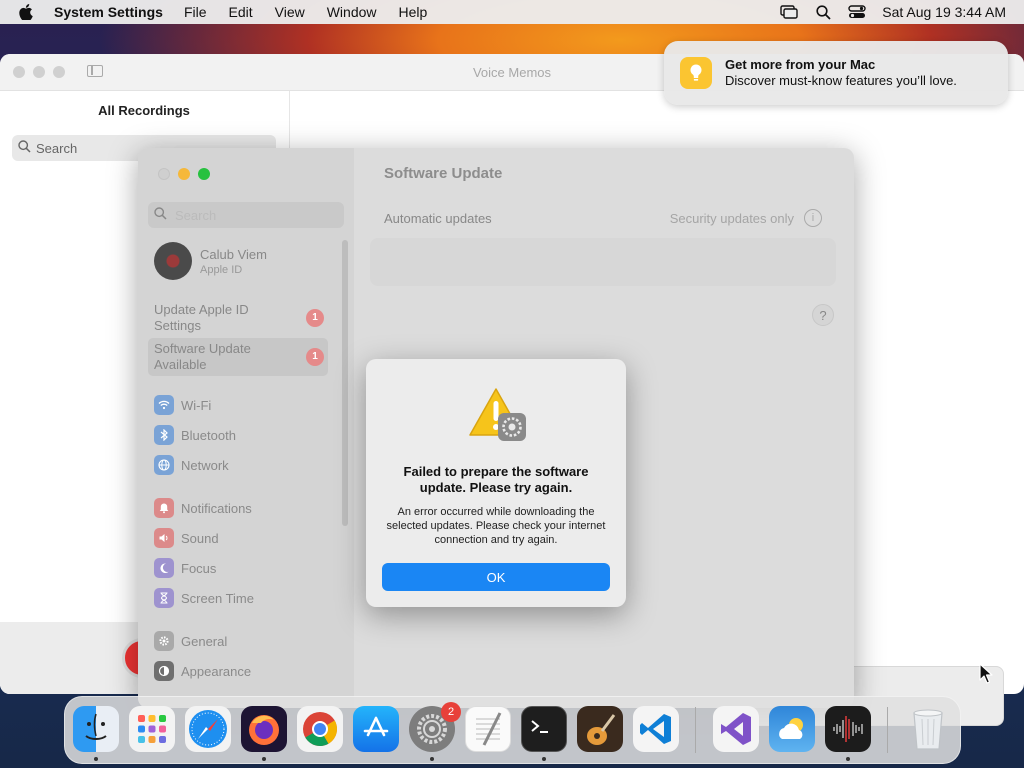 The height and width of the screenshot is (768, 1024). What do you see at coordinates (216, 508) in the screenshot?
I see `sidebar-item-label: Notifications` at bounding box center [216, 508].